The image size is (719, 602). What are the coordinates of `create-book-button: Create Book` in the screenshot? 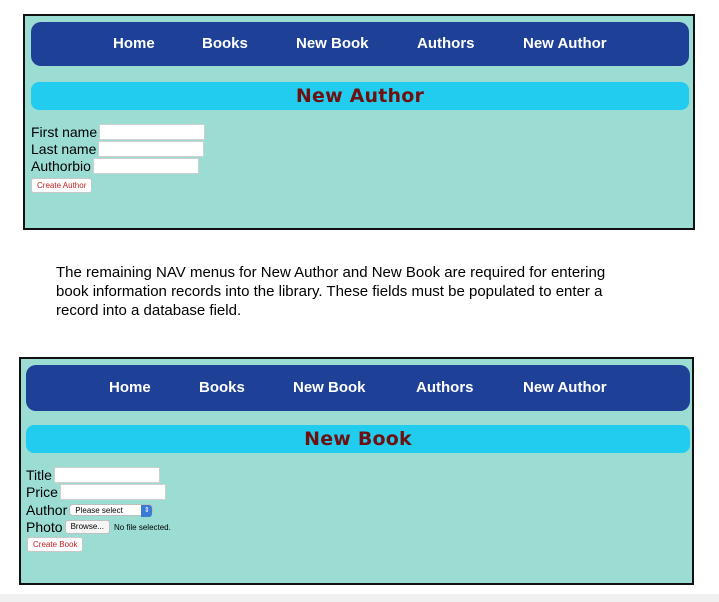 It's located at (55, 544).